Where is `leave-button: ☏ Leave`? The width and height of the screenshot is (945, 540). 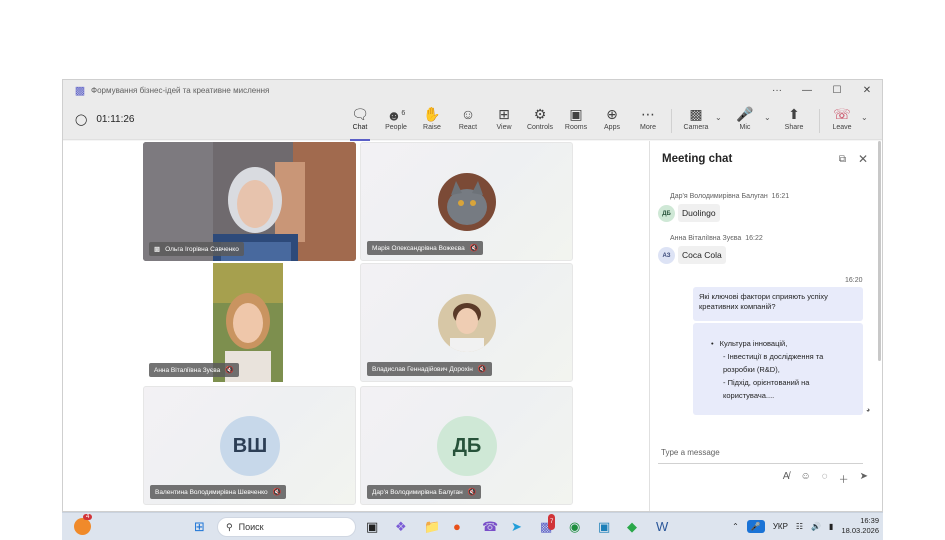
leave-button: ☏ Leave is located at coordinates (842, 121).